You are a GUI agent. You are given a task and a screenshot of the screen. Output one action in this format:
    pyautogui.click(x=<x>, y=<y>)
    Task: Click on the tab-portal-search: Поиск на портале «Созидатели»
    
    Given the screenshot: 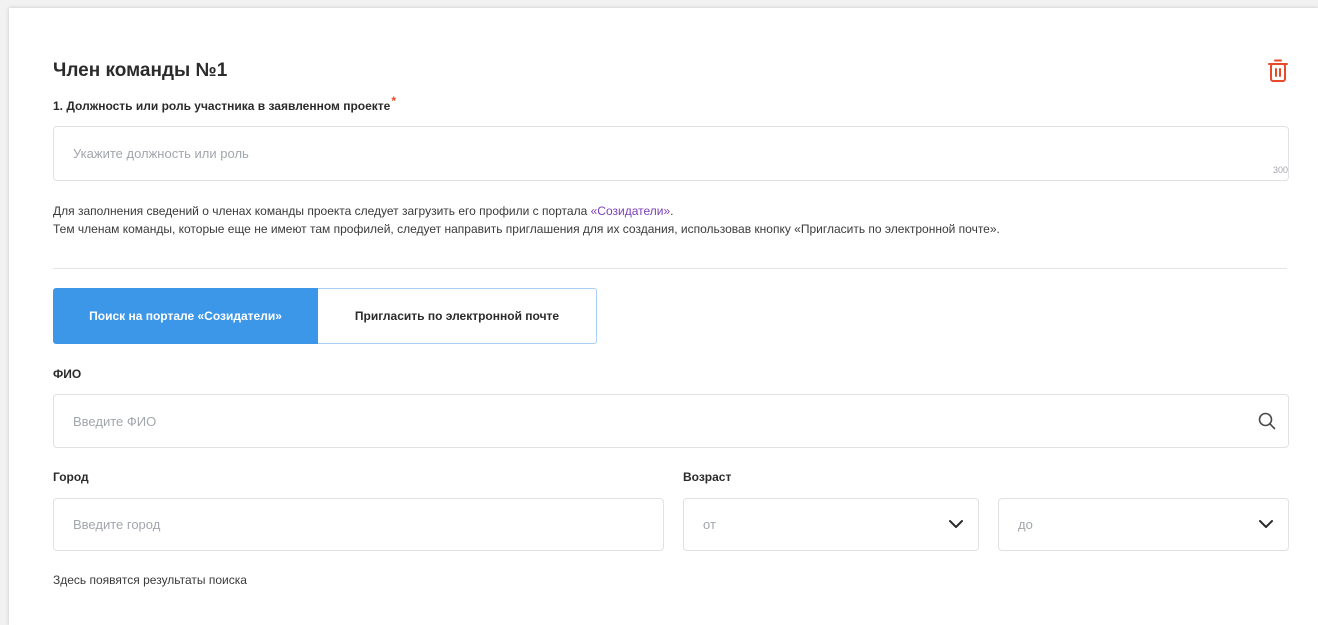 What is the action you would take?
    pyautogui.click(x=185, y=316)
    